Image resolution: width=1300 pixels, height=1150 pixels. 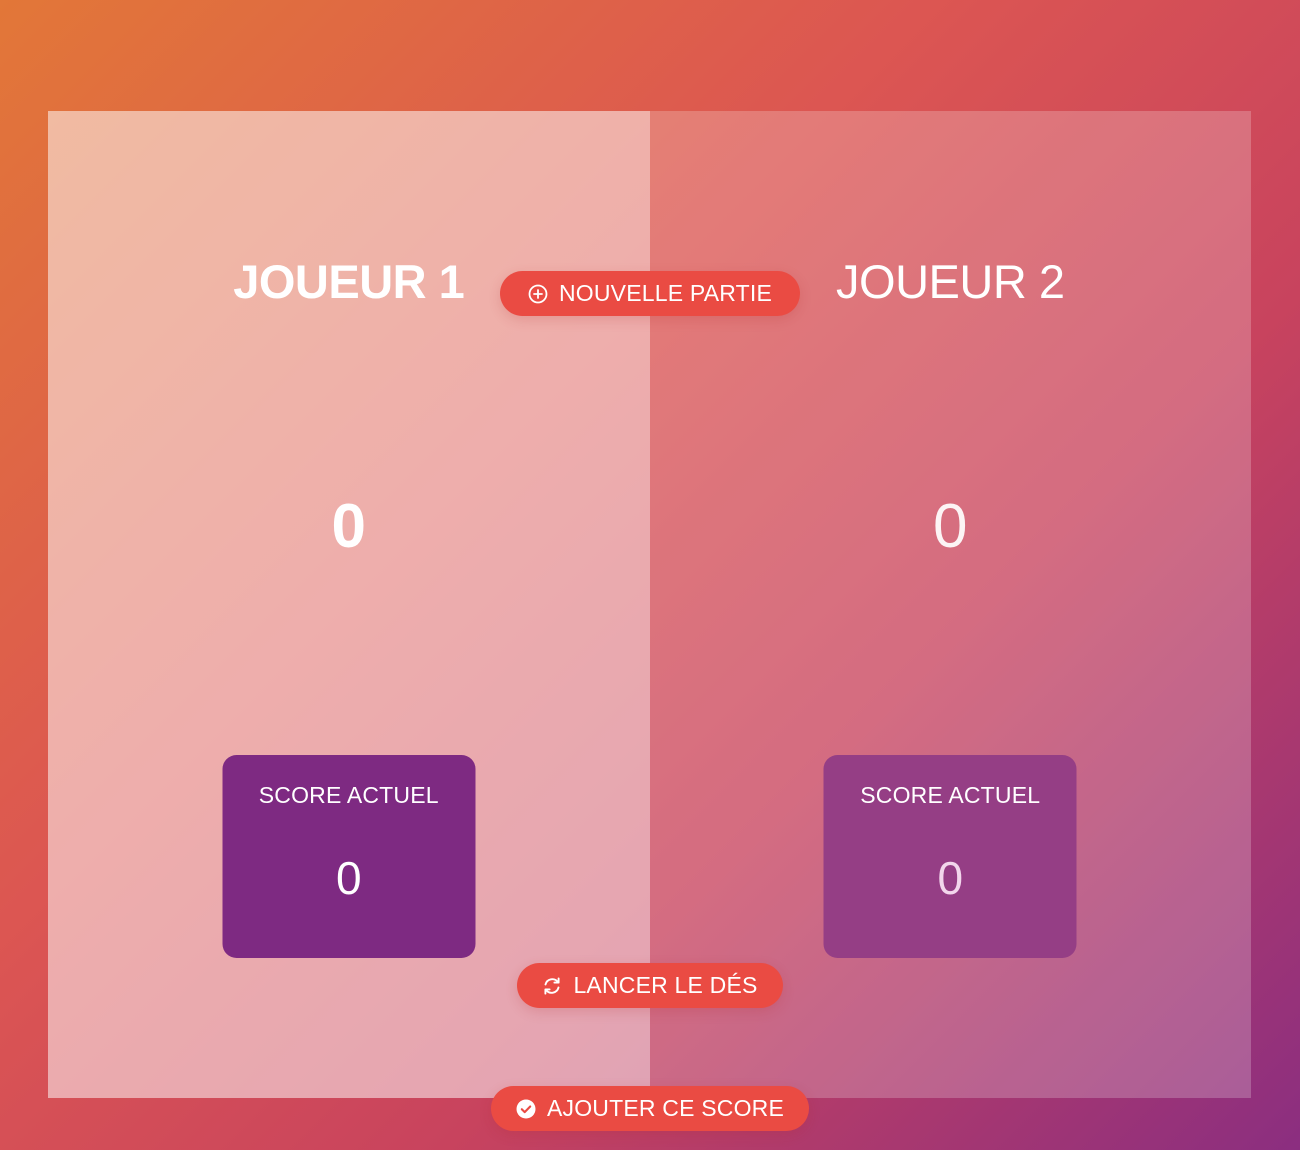 I want to click on player-1-current-score: 0, so click(x=348, y=878).